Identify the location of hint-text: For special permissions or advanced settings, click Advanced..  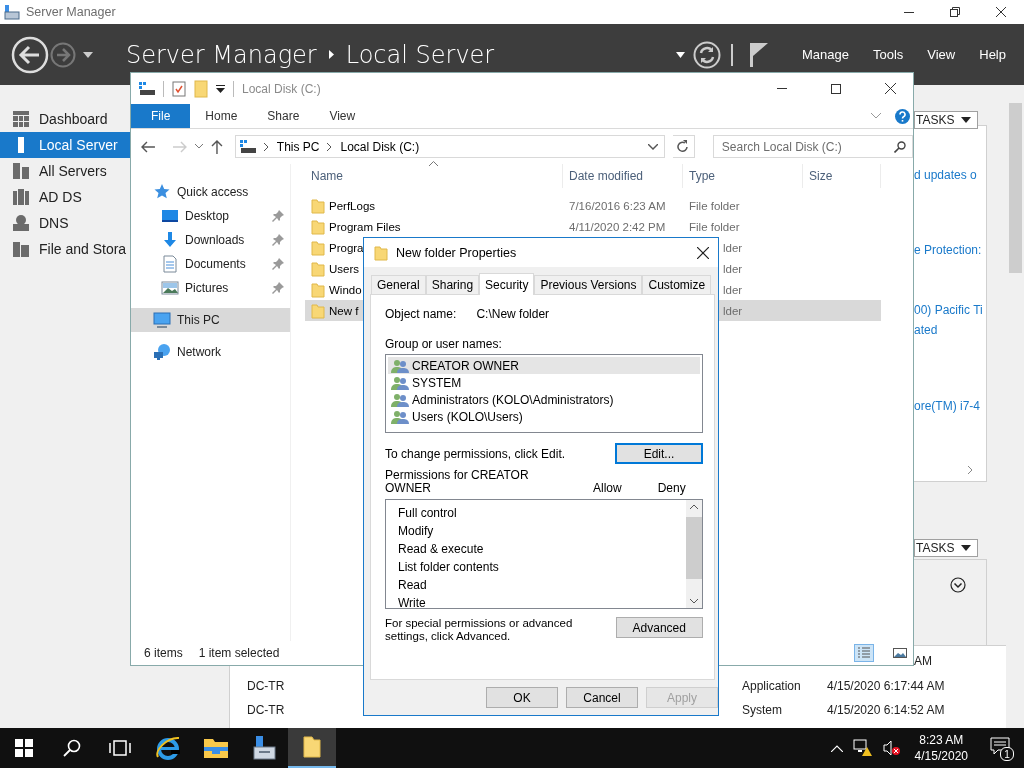
(479, 630).